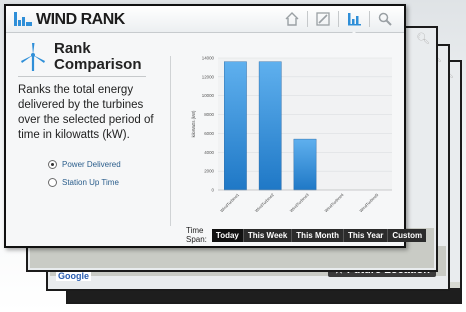 Image resolution: width=466 pixels, height=312 pixels. Describe the element at coordinates (334, 203) in the screenshot. I see `x-tick-label: WindTurbine4` at that location.